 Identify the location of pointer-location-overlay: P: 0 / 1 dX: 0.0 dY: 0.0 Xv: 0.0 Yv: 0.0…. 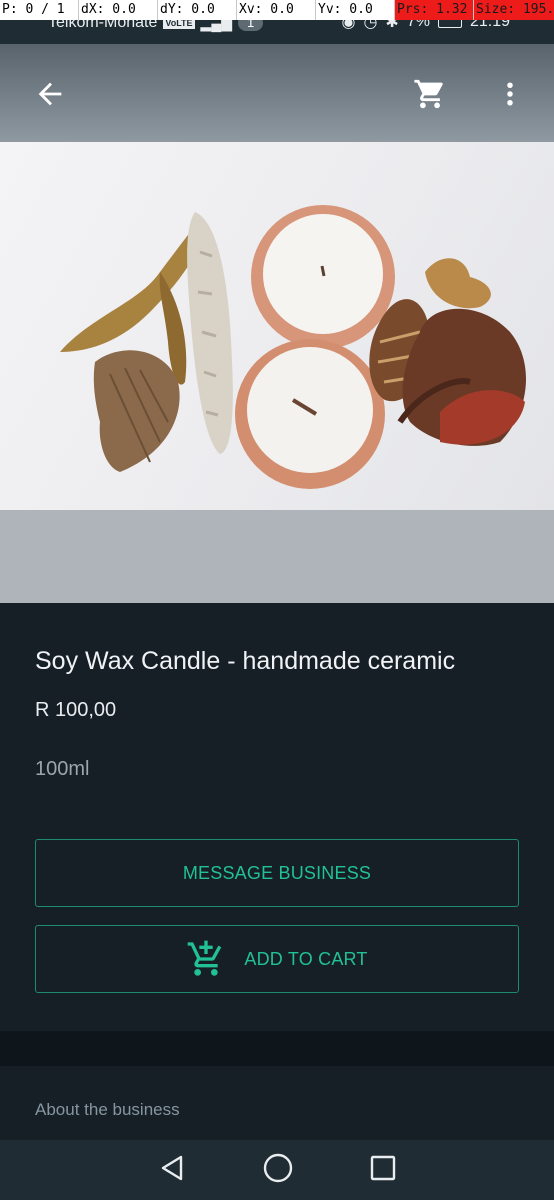
(277, 10).